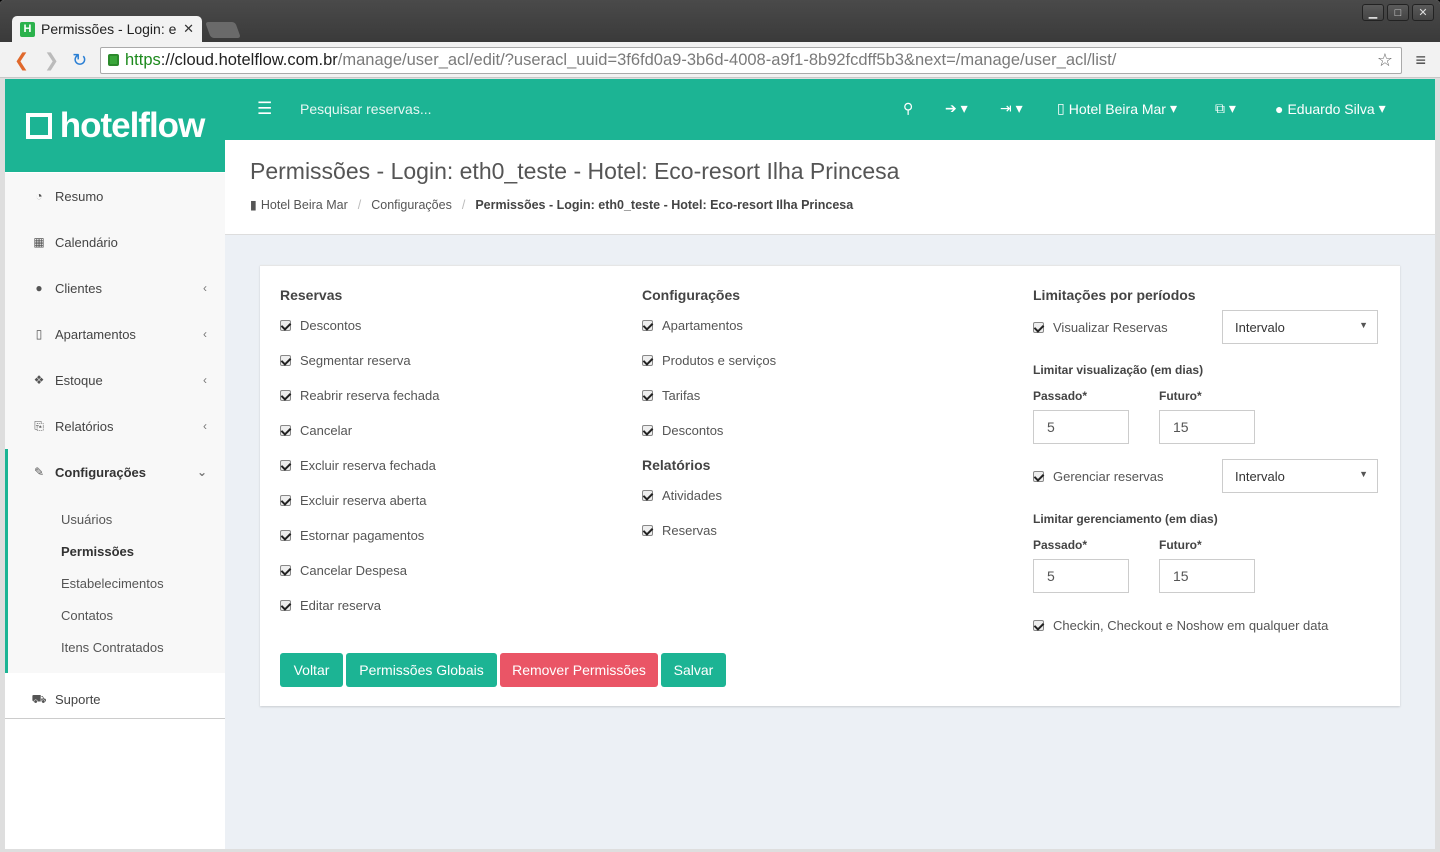 This screenshot has height=852, width=1440. Describe the element at coordinates (359, 360) in the screenshot. I see `reservas-permission-checkbox: Segmentar reserva` at that location.